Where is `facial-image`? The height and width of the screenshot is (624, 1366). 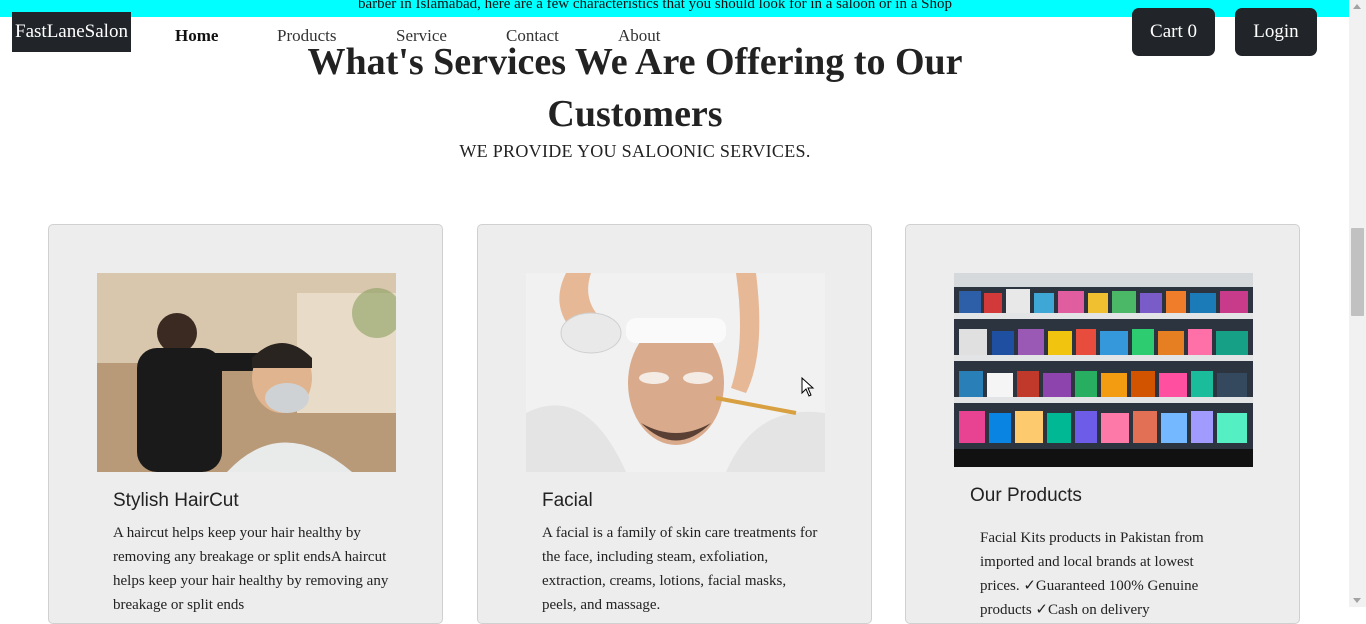
facial-image is located at coordinates (675, 372).